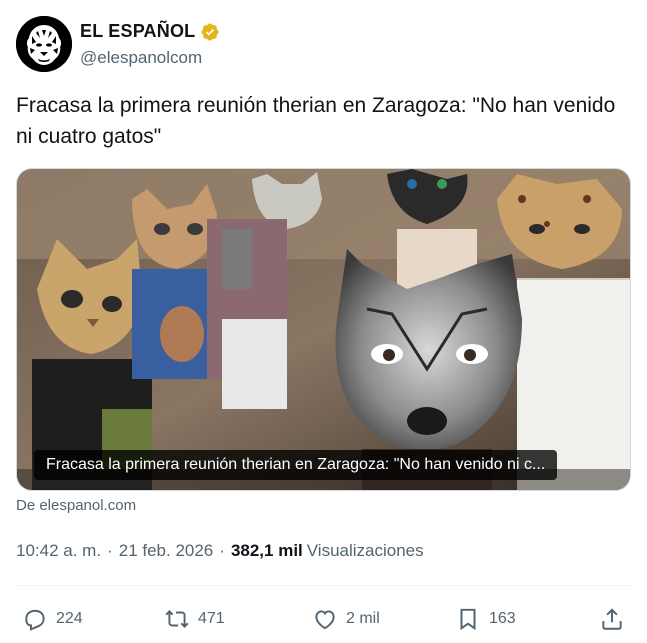 Image resolution: width=647 pixels, height=643 pixels. Describe the element at coordinates (485, 619) in the screenshot. I see `bookmark-button: 163` at that location.